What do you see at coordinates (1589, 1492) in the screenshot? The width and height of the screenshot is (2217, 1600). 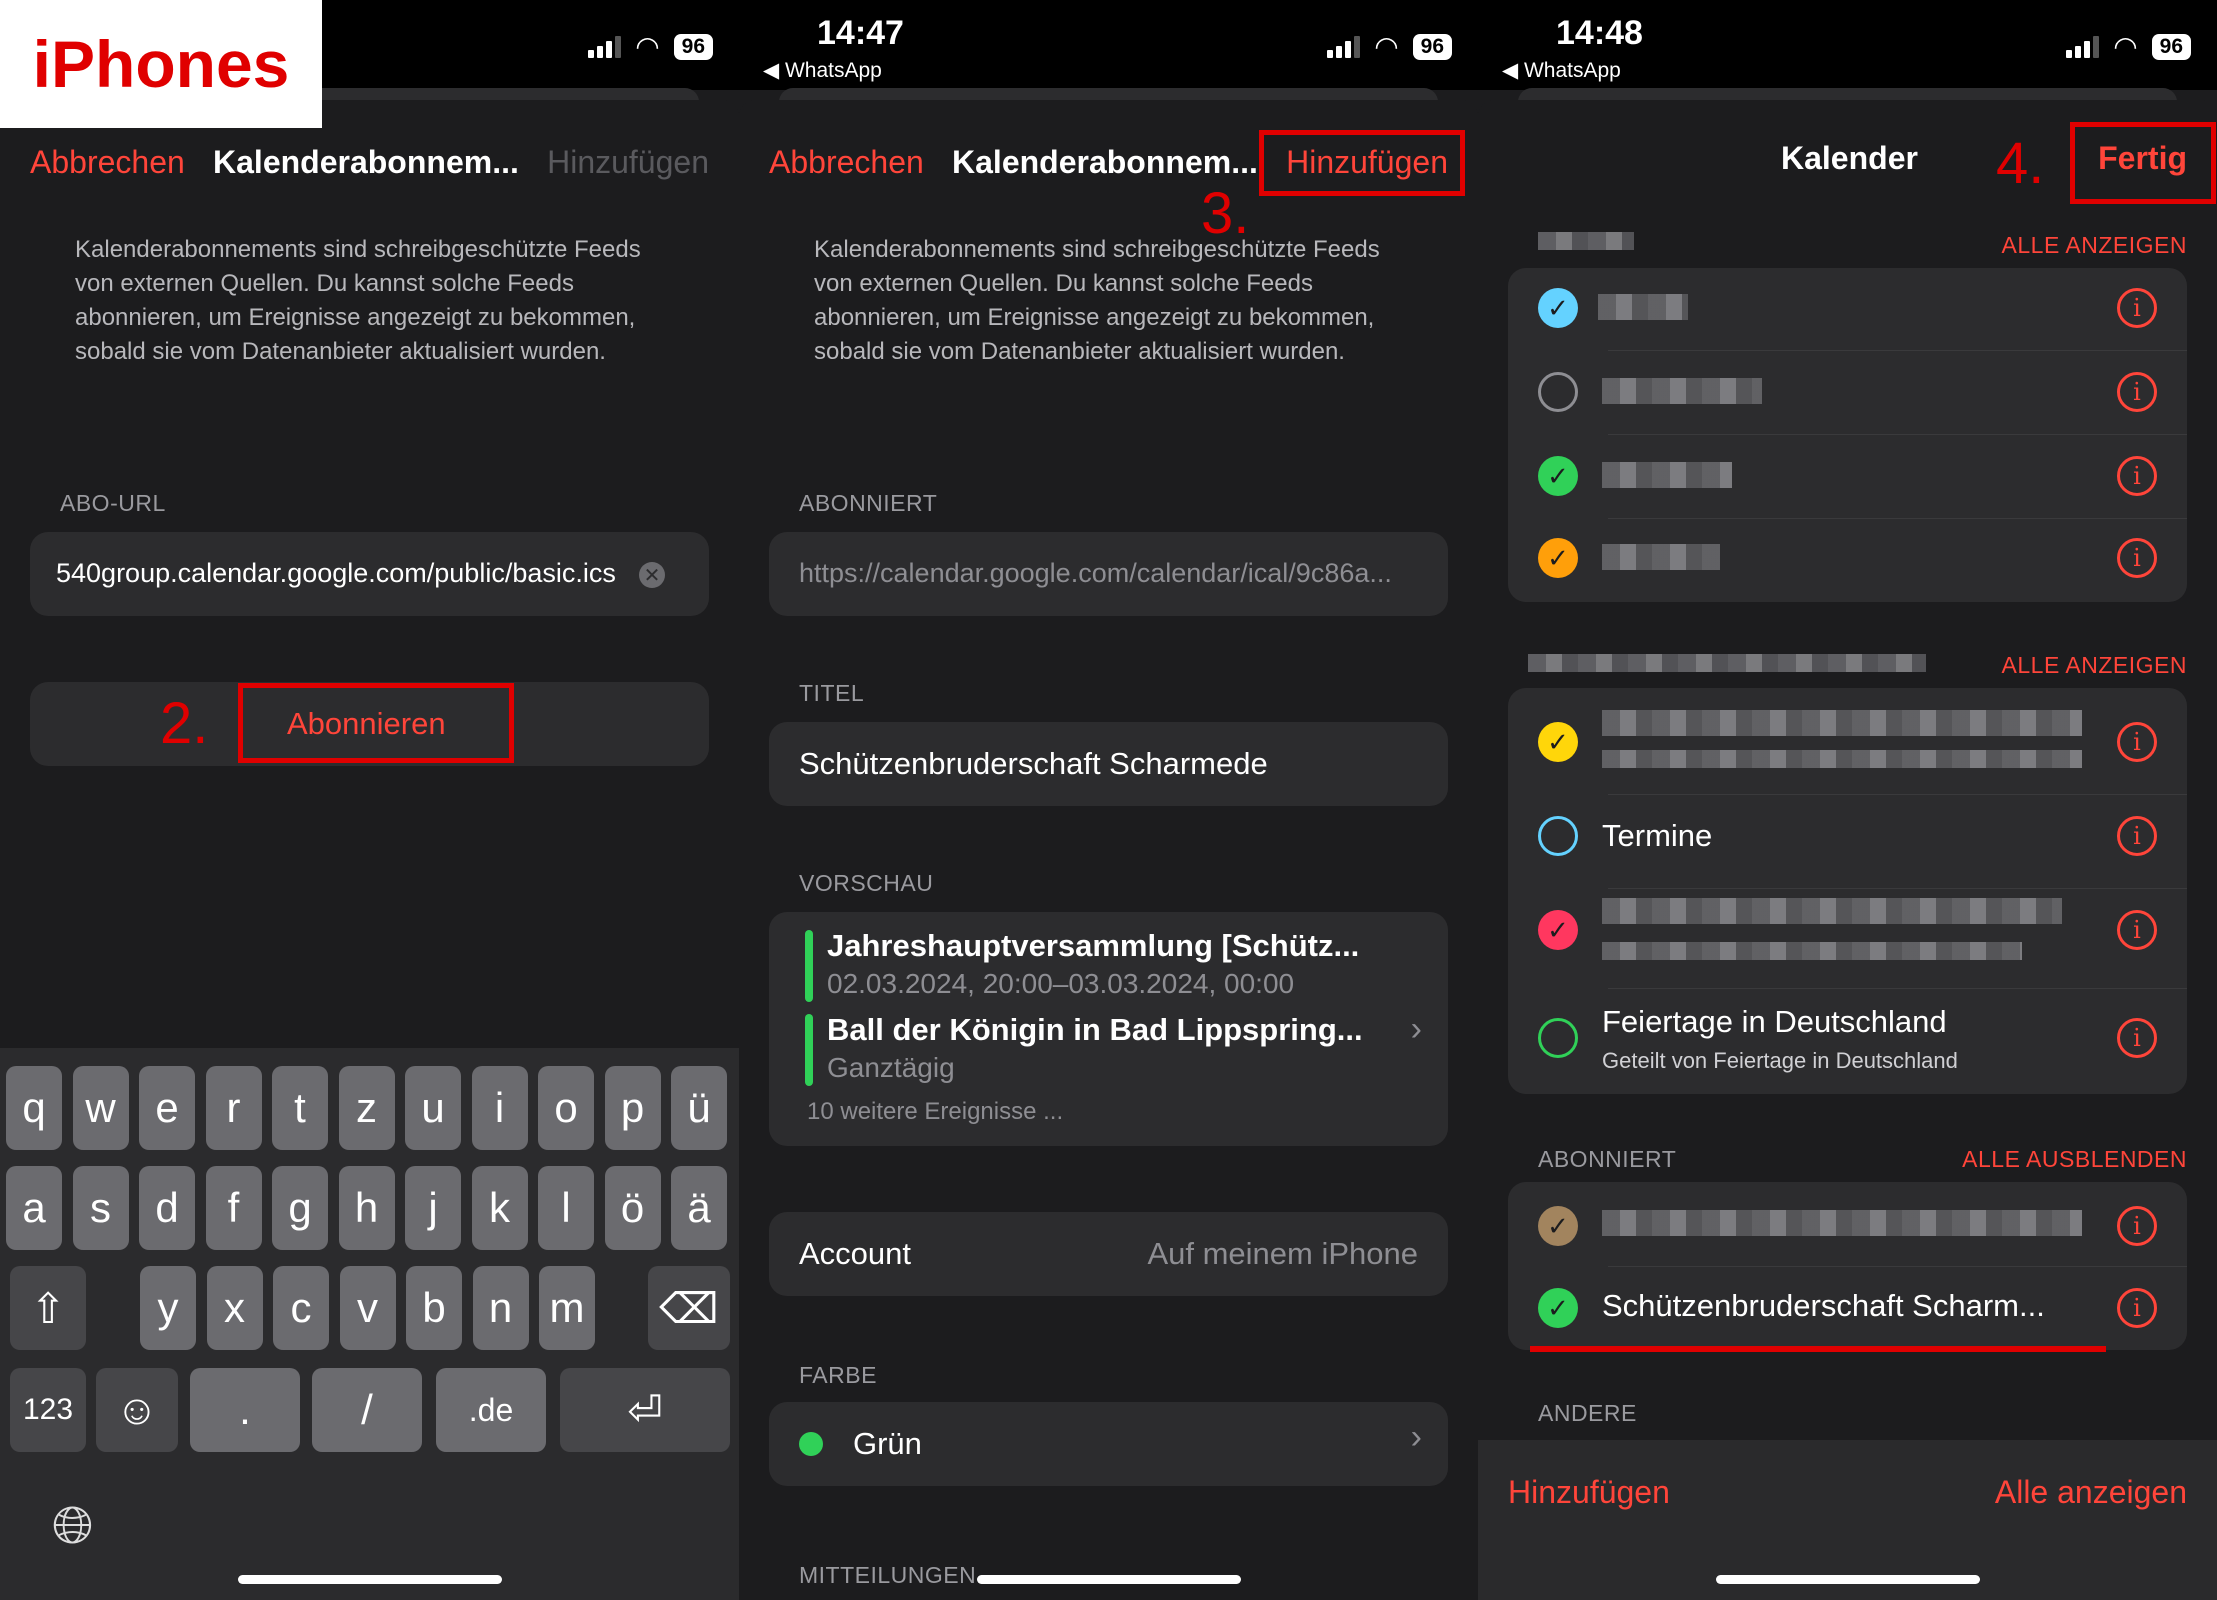 I see `add-calendar-button: Hinzufügen` at bounding box center [1589, 1492].